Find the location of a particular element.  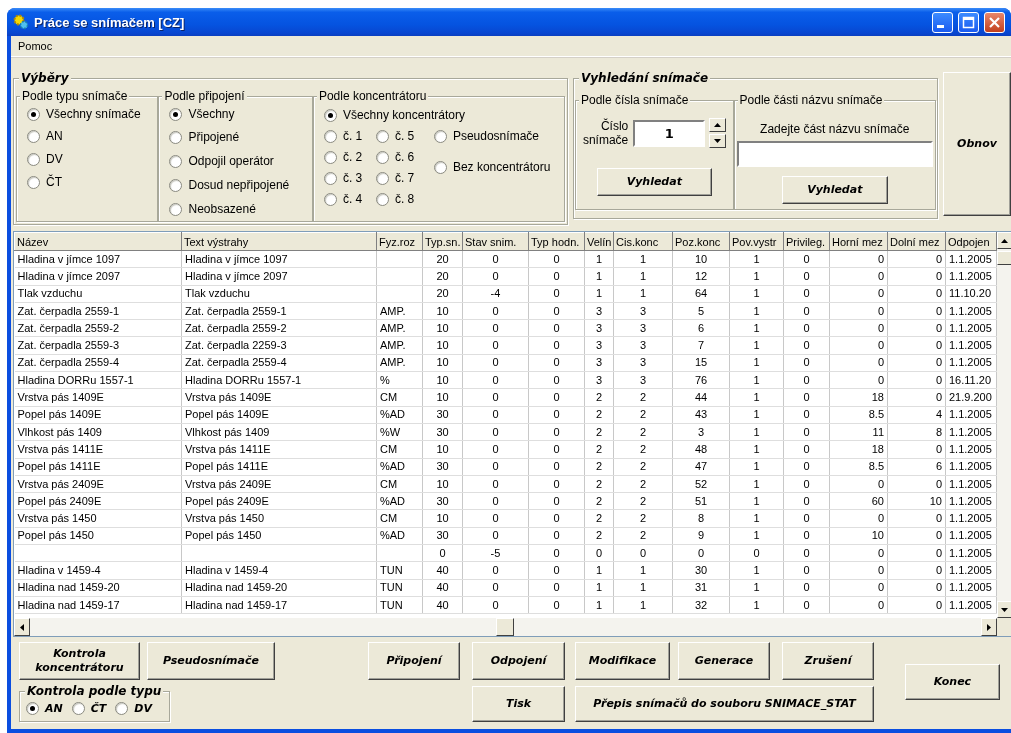

table-cell: 1.1.2005 is located at coordinates (971, 570).